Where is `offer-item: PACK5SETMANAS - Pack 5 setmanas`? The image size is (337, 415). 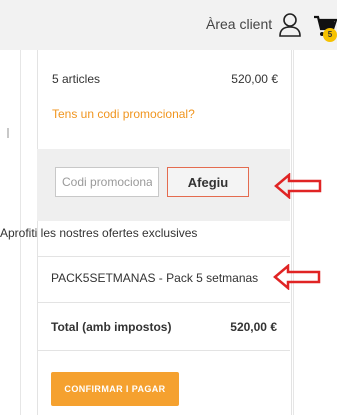 offer-item: PACK5SETMANAS - Pack 5 setmanas is located at coordinates (154, 278).